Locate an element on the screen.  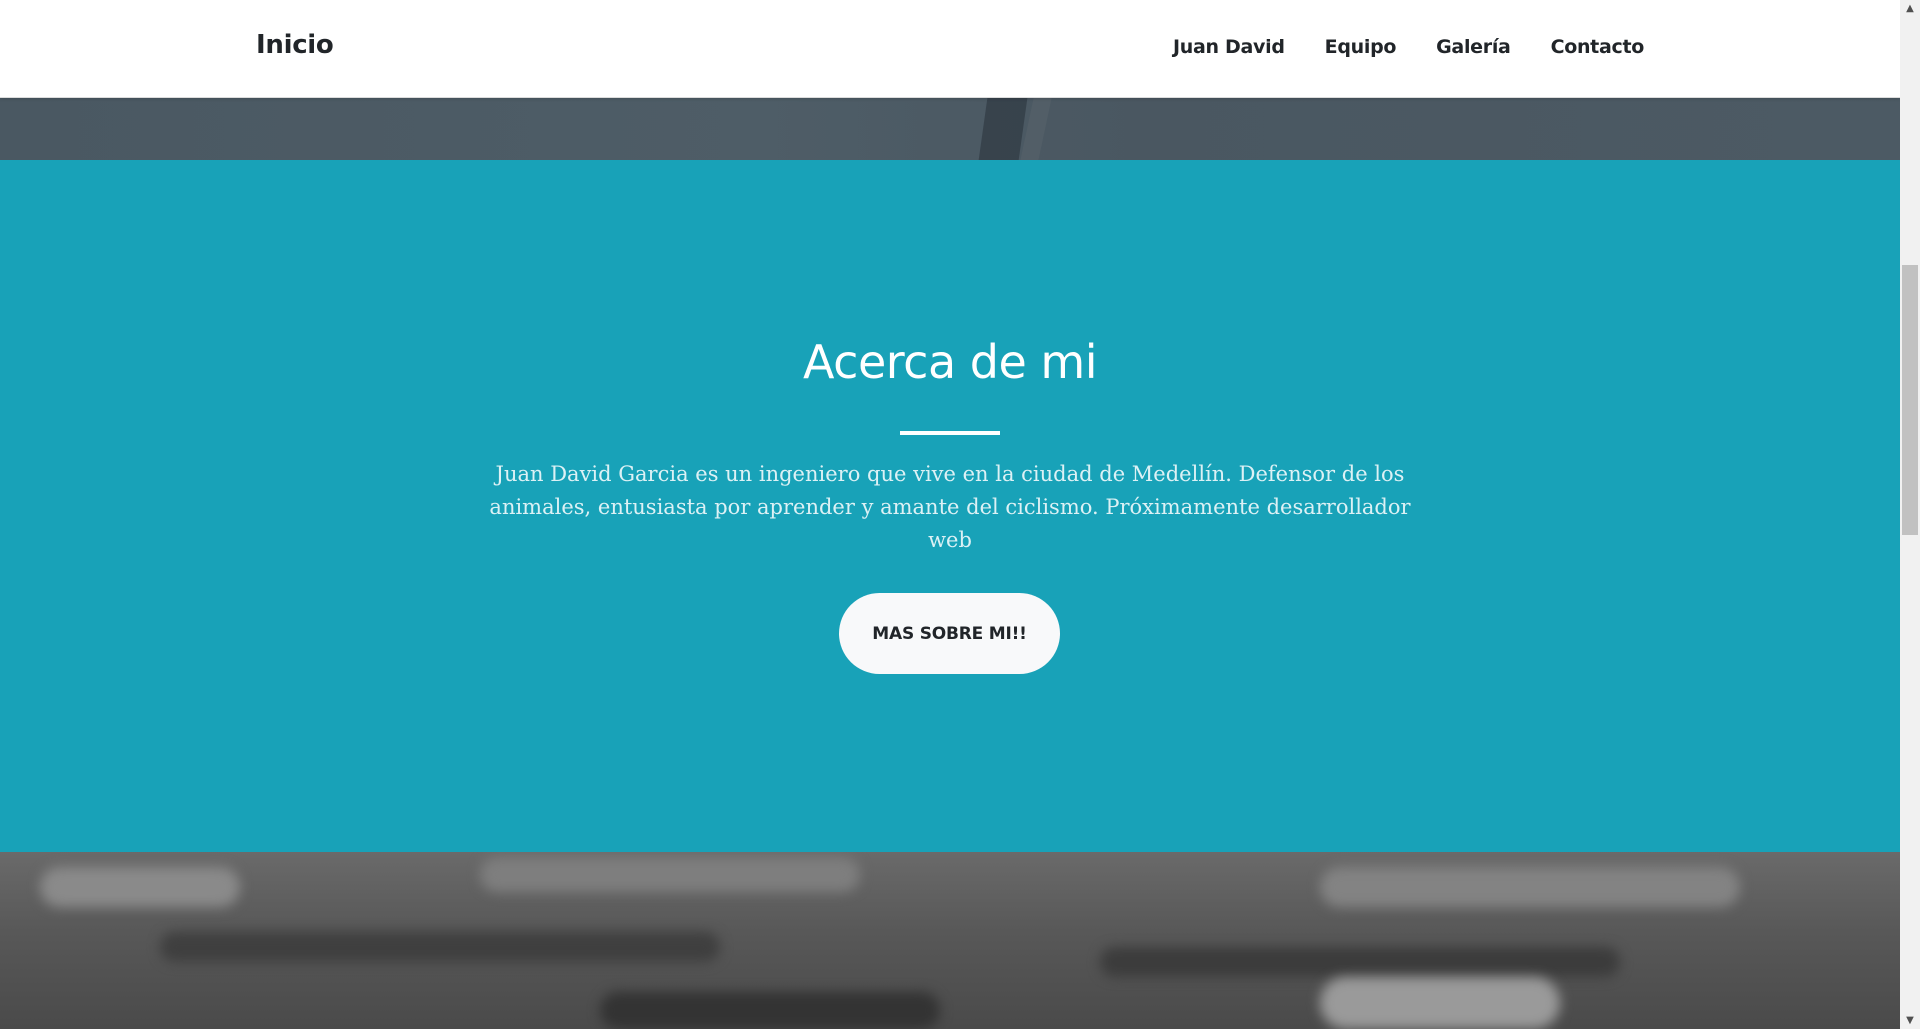
nav-link-galeria: Galería is located at coordinates (1473, 47).